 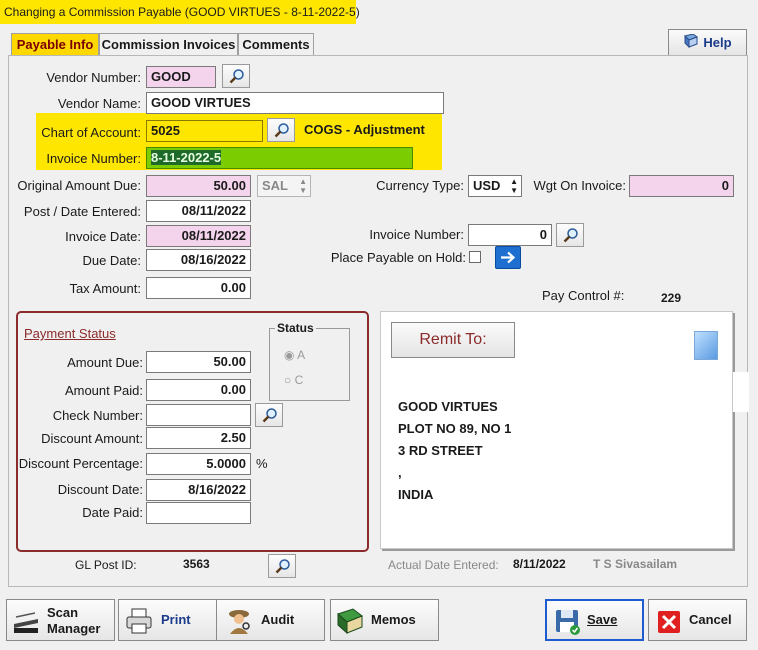 What do you see at coordinates (276, 44) in the screenshot?
I see `tab-comments: Comments` at bounding box center [276, 44].